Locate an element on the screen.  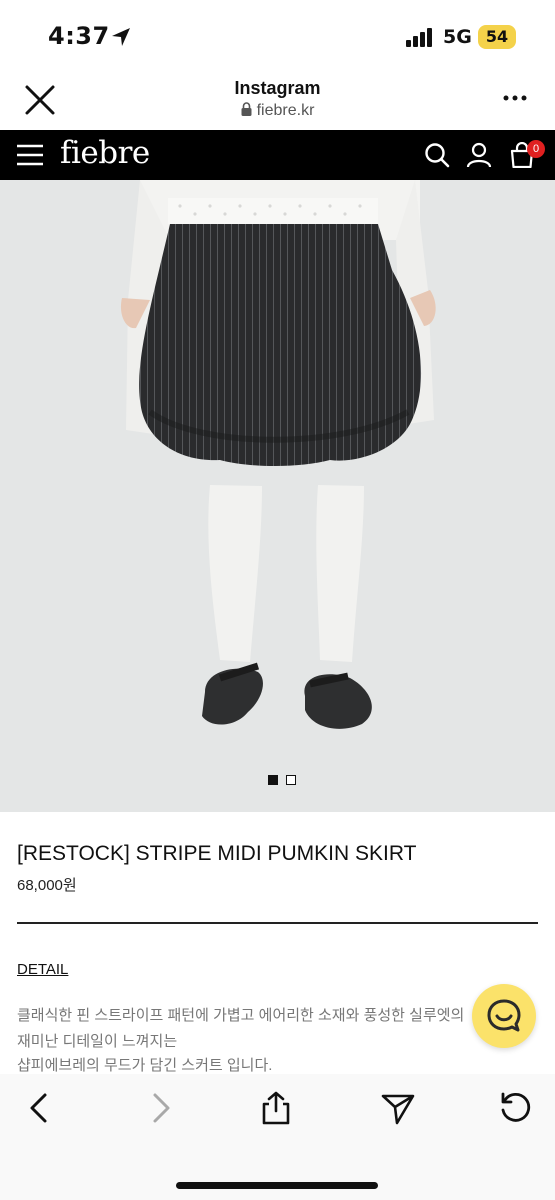
user-icon is located at coordinates (479, 155).